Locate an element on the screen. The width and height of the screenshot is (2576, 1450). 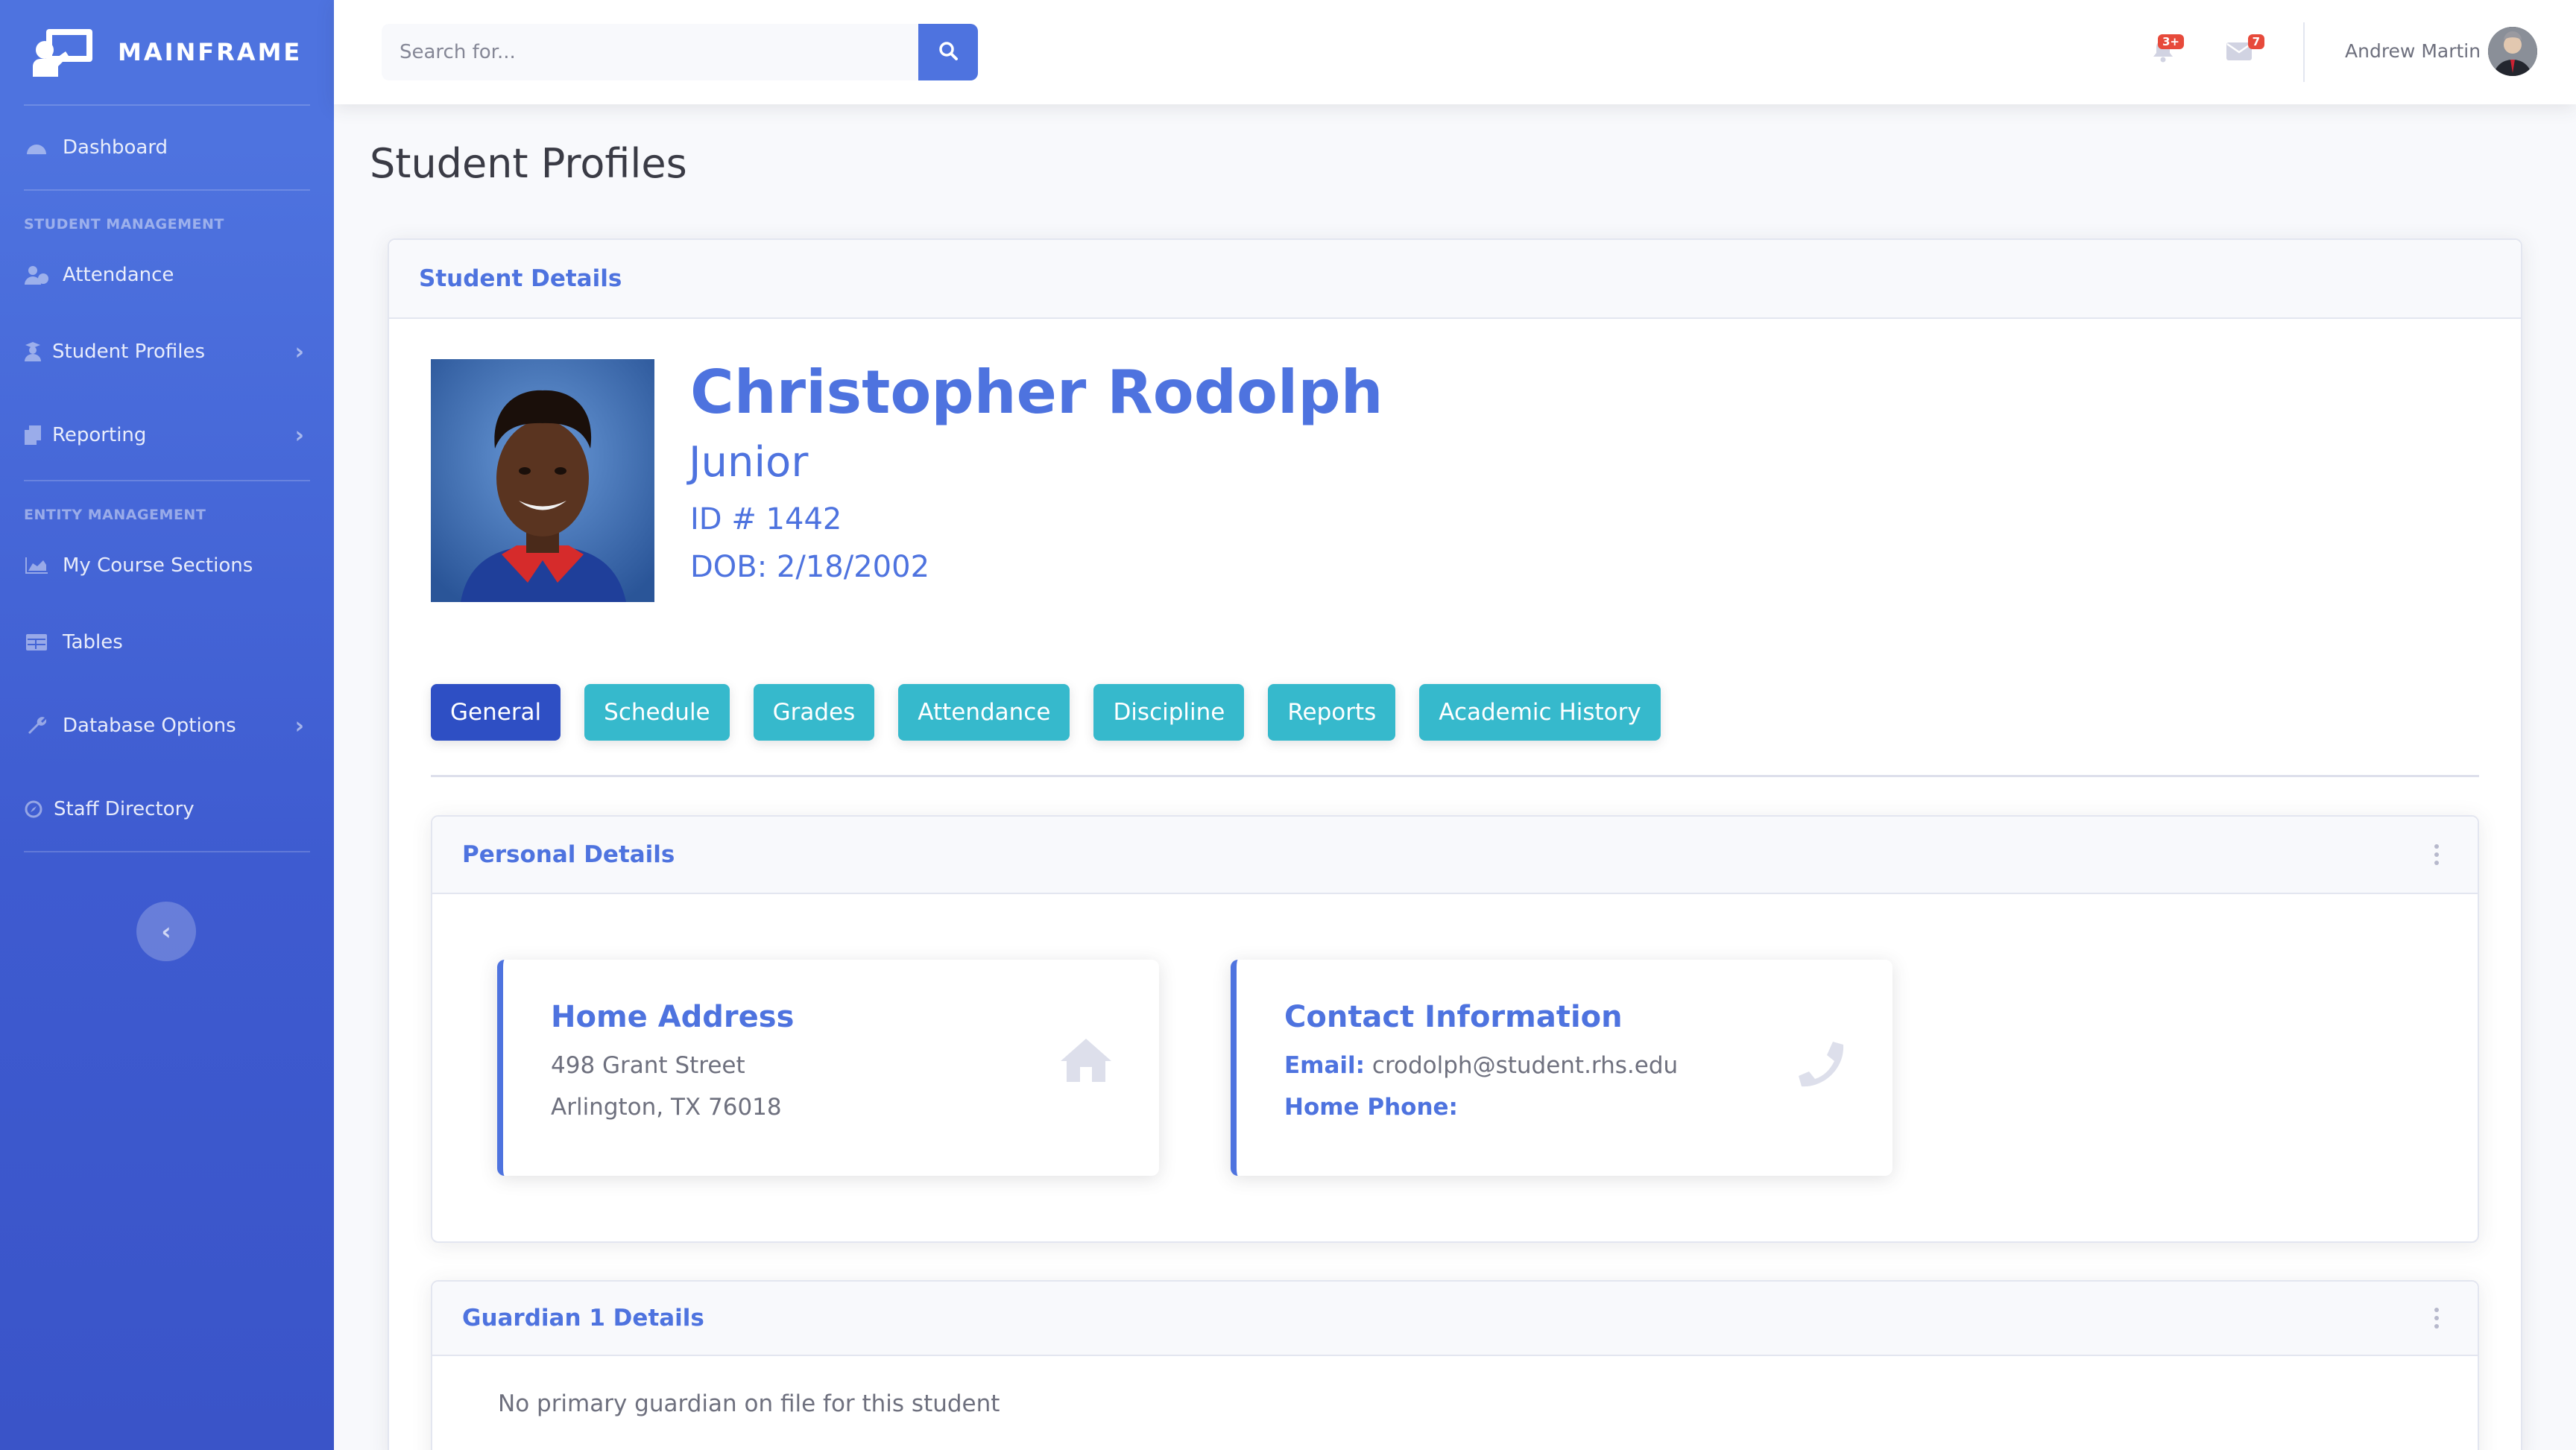
address-line-2: Arlington, TX 76018 is located at coordinates (666, 1107).